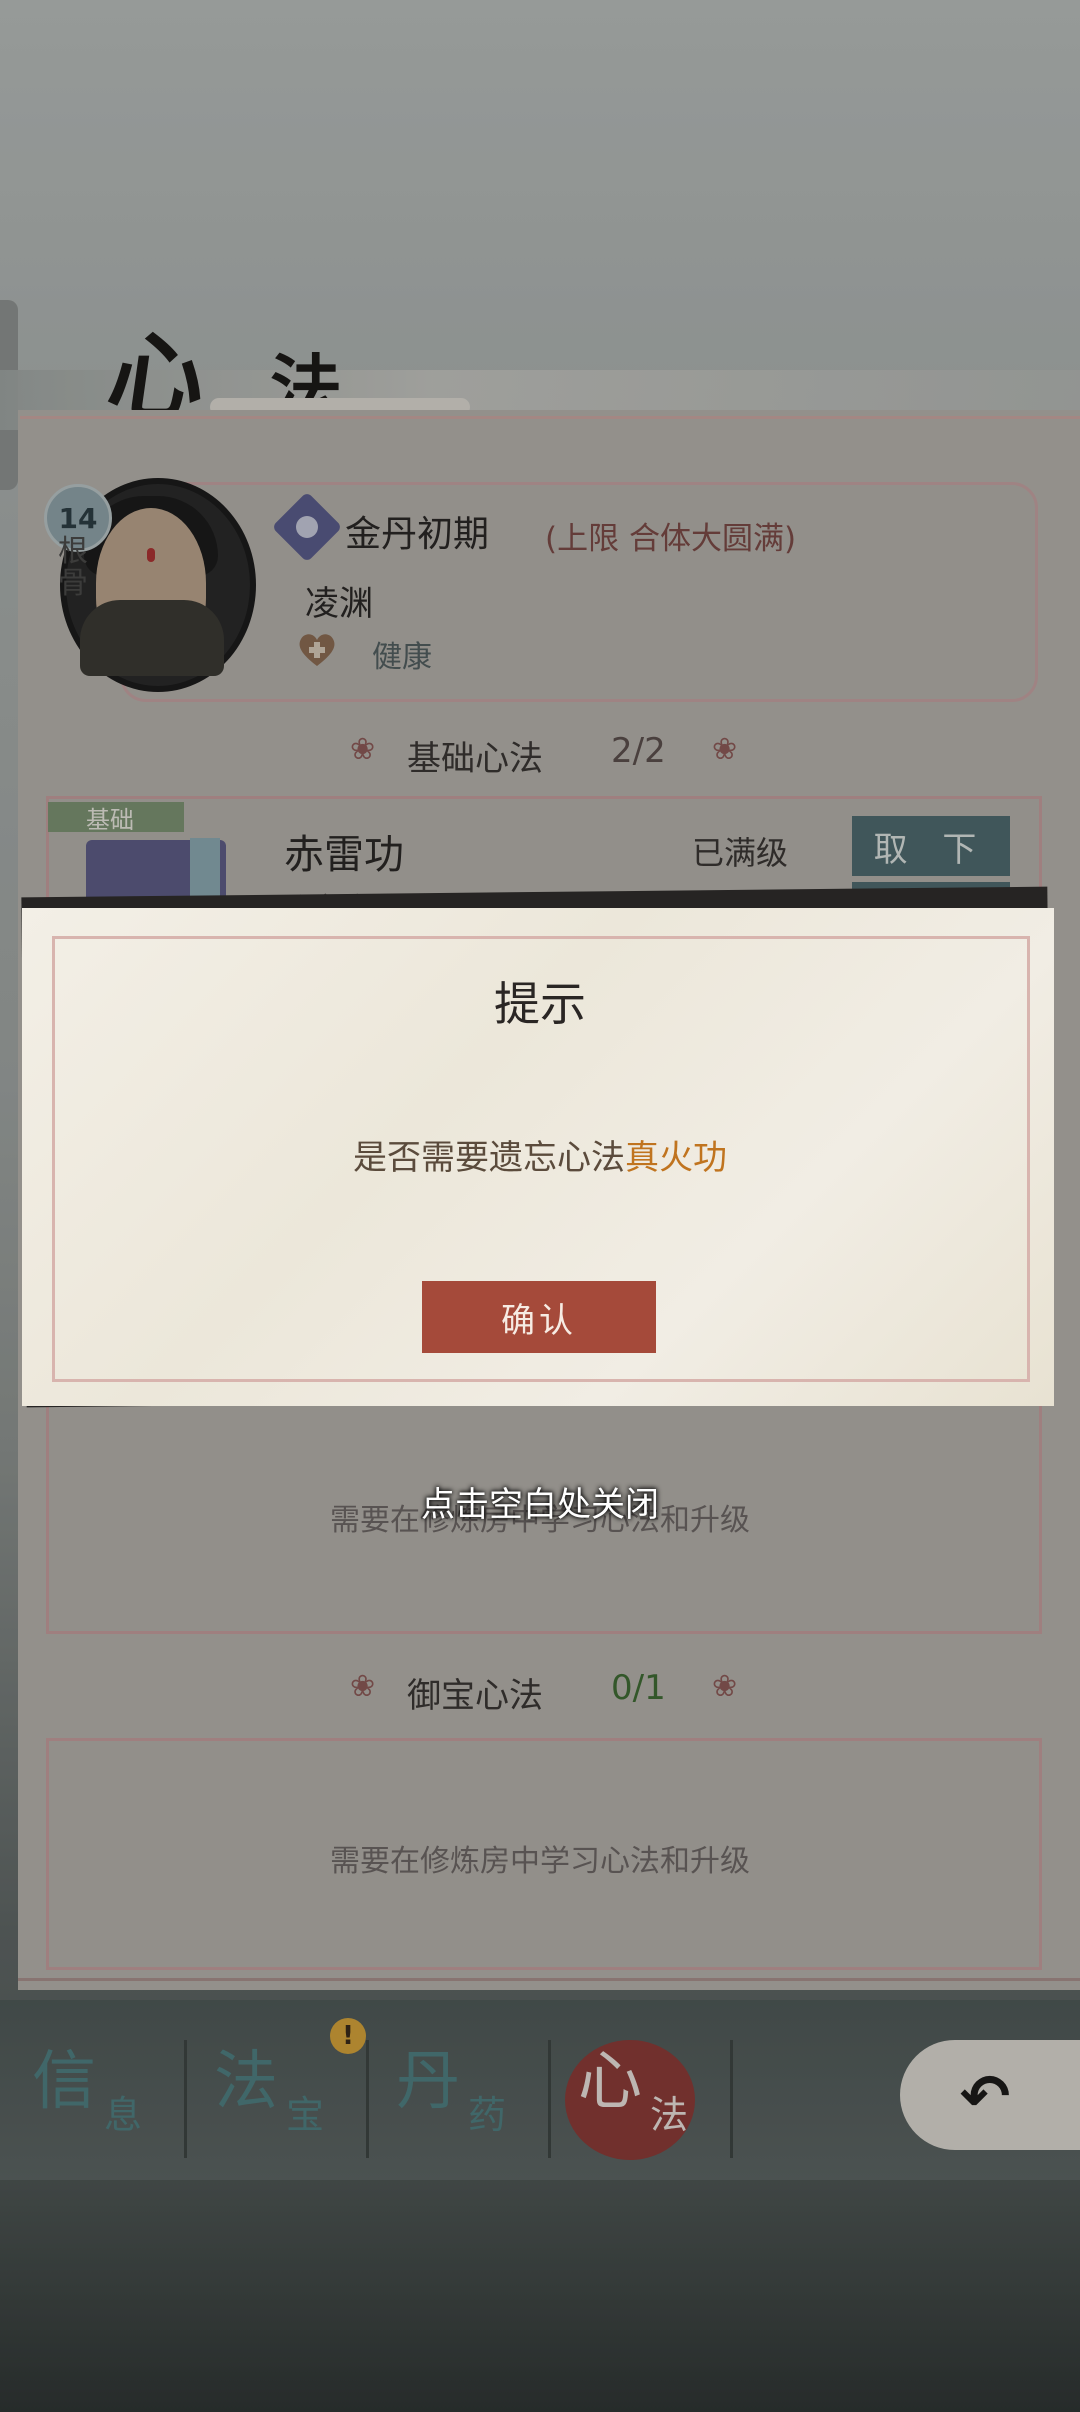  I want to click on dialog-title: 提示, so click(540, 1004).